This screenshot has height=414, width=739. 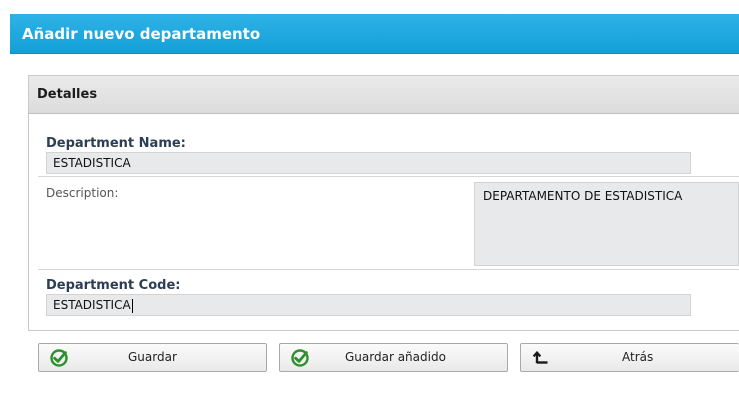 I want to click on text-cursor, so click(x=132, y=305).